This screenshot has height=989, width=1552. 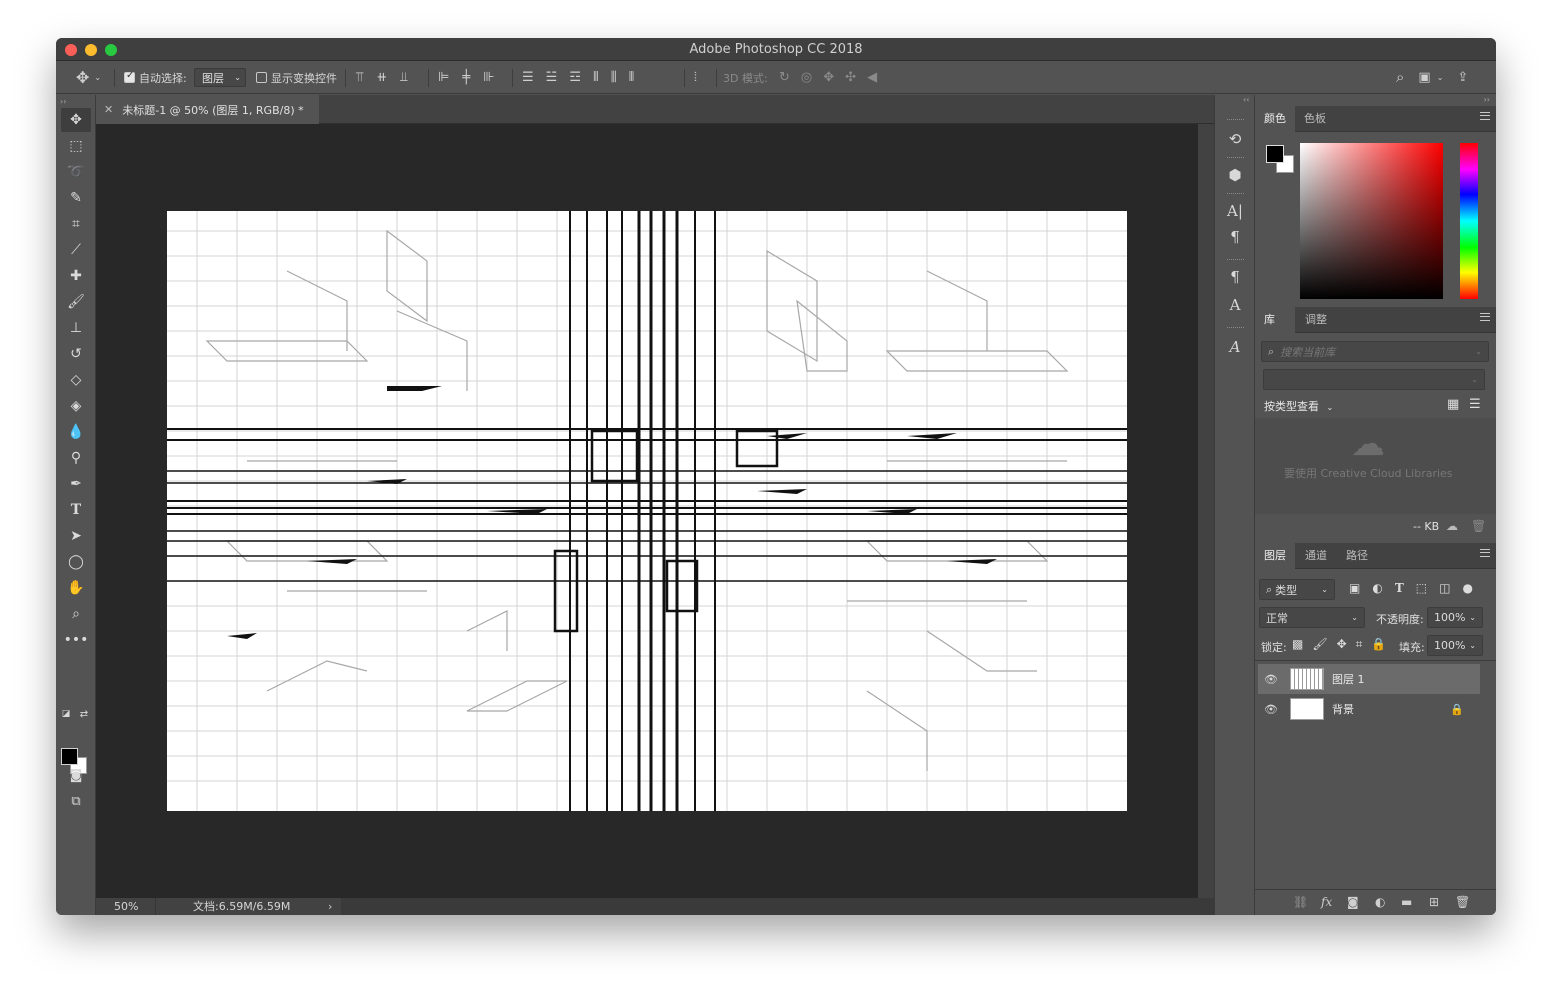 What do you see at coordinates (76, 276) in the screenshot?
I see `healing-brush-tool-icon: ✚` at bounding box center [76, 276].